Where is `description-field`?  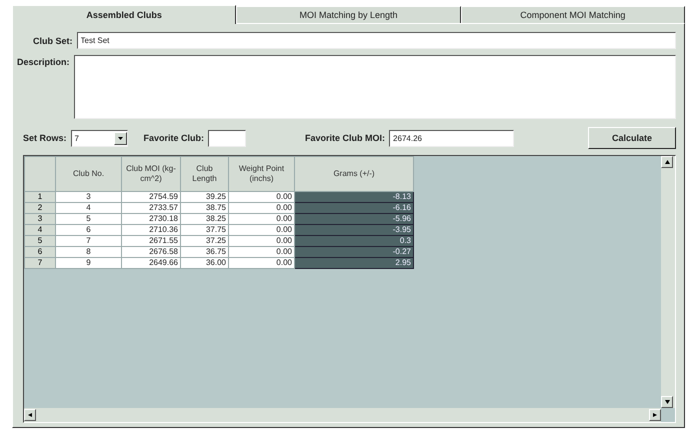 description-field is located at coordinates (375, 87).